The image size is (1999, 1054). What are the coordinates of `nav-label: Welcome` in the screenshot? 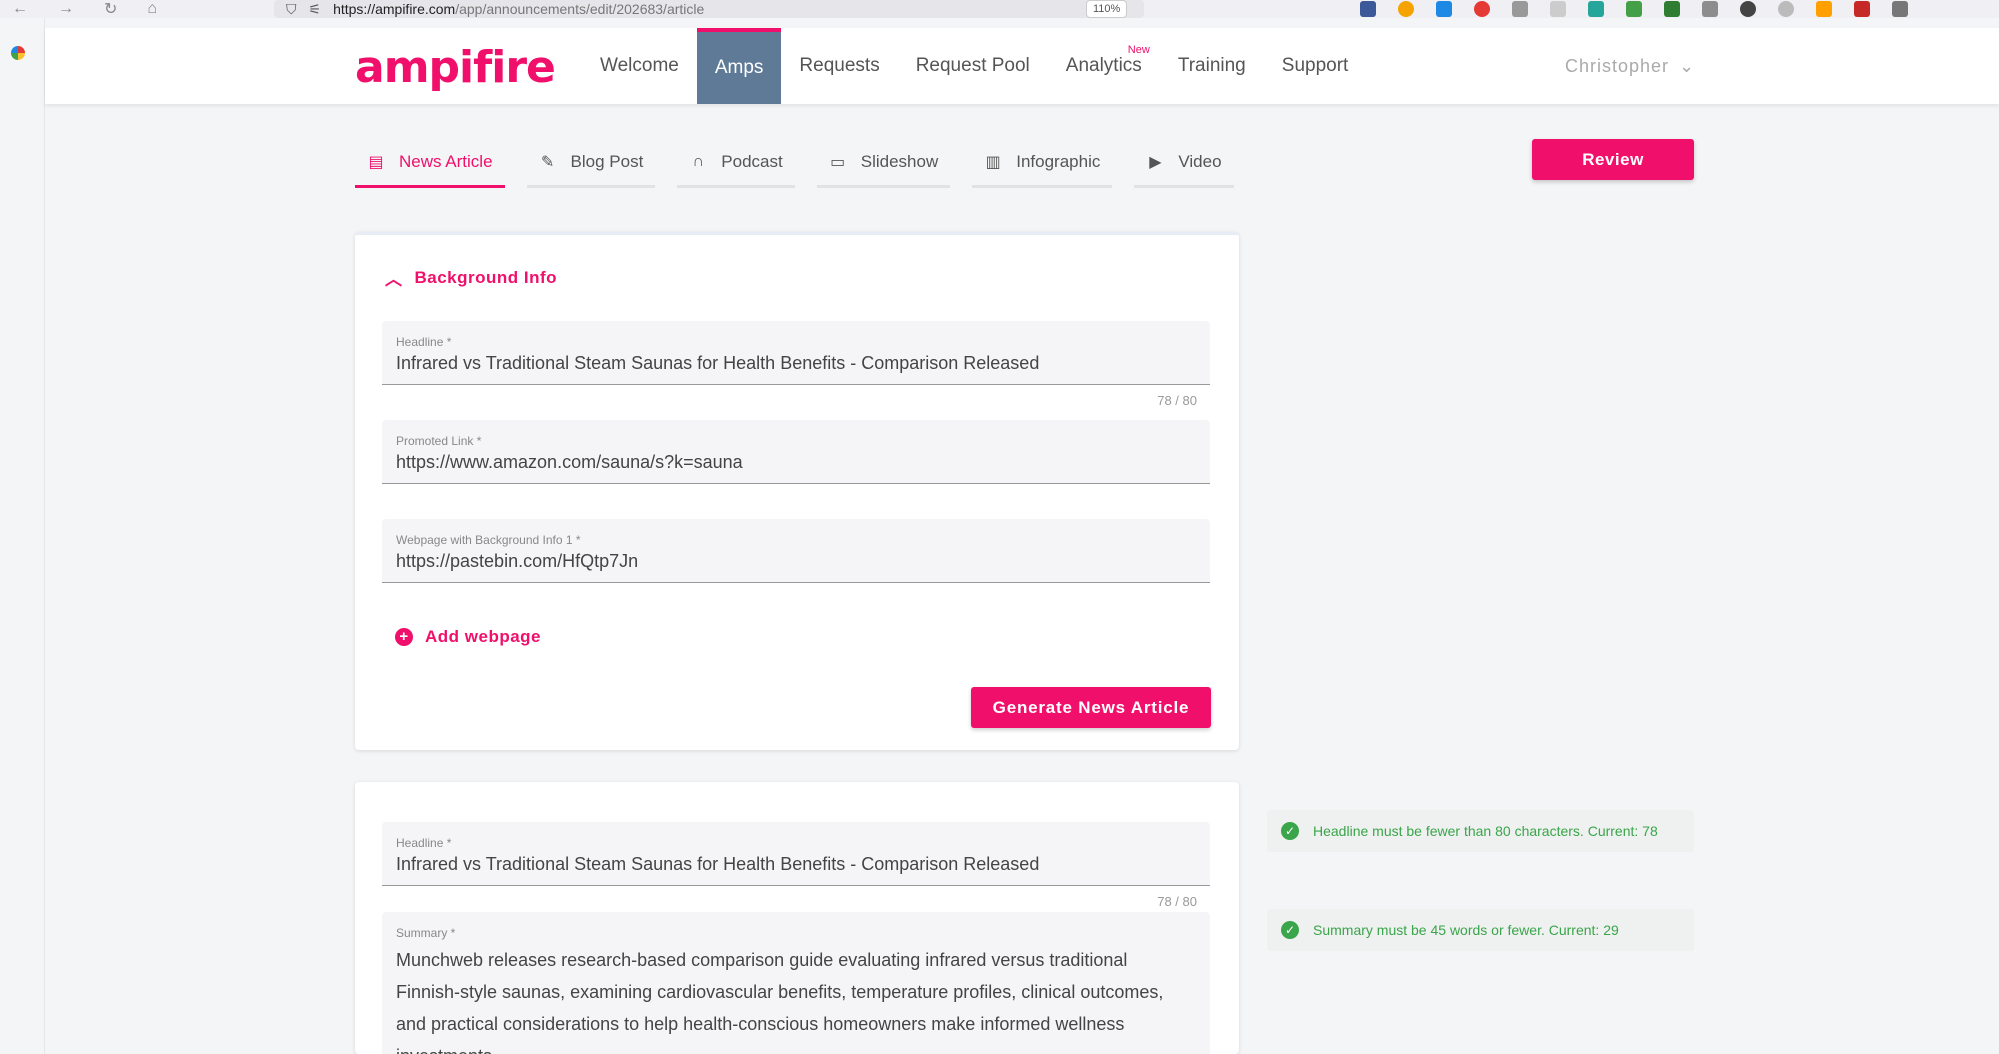 It's located at (639, 65).